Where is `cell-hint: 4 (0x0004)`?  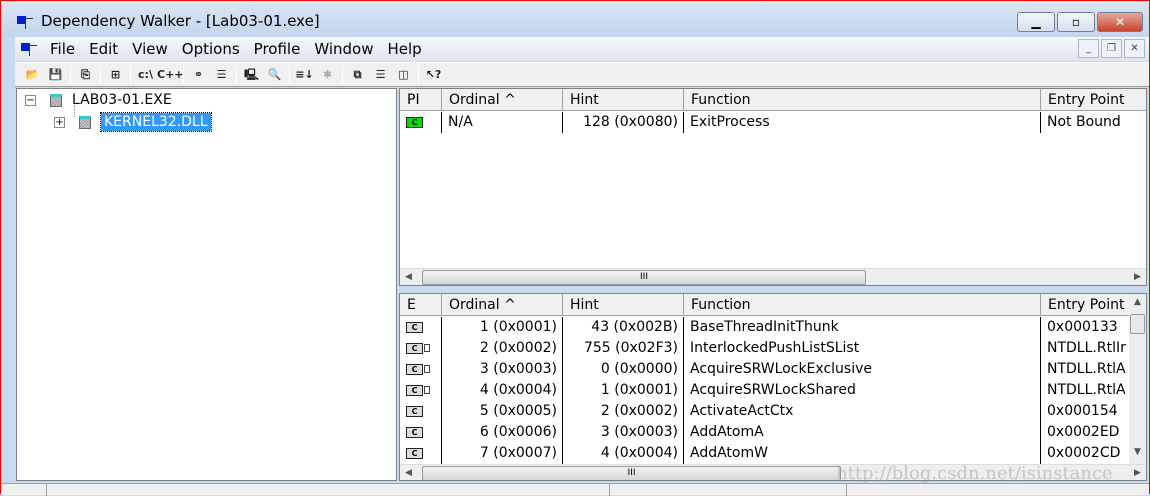
cell-hint: 4 (0x0004) is located at coordinates (623, 453).